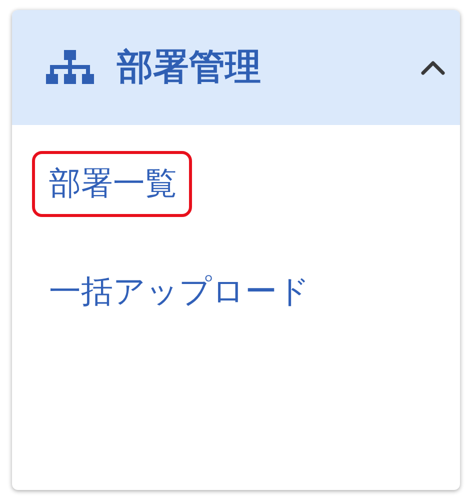  What do you see at coordinates (433, 68) in the screenshot?
I see `chevron-up-icon` at bounding box center [433, 68].